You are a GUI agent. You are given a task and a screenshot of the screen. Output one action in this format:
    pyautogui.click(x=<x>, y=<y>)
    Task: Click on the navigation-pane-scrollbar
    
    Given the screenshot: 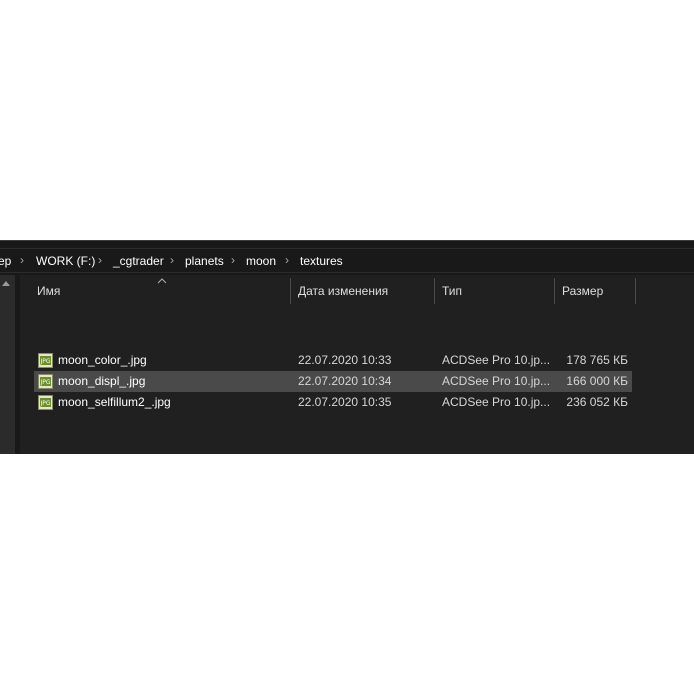 What is the action you would take?
    pyautogui.click(x=7, y=364)
    